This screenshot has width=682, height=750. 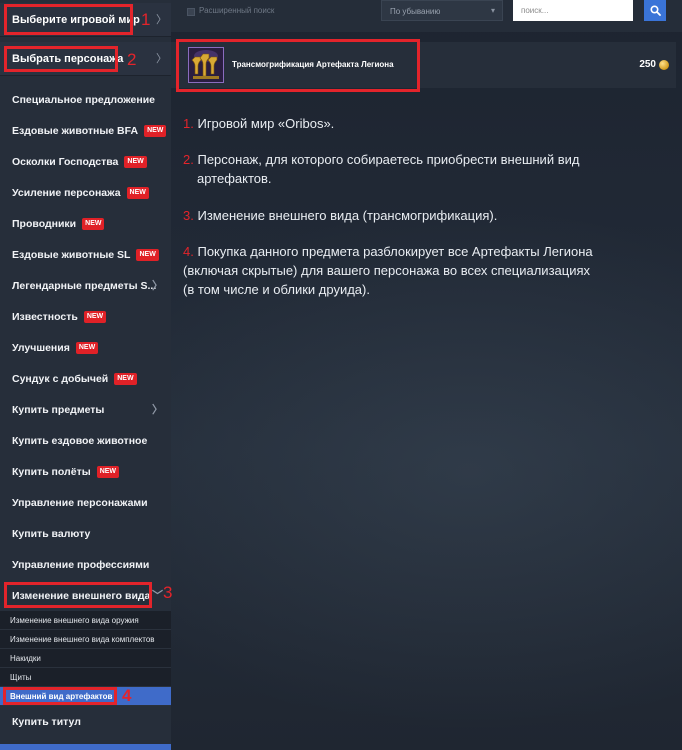 I want to click on menu-item-label: Ездовые животные BFA, so click(x=75, y=130).